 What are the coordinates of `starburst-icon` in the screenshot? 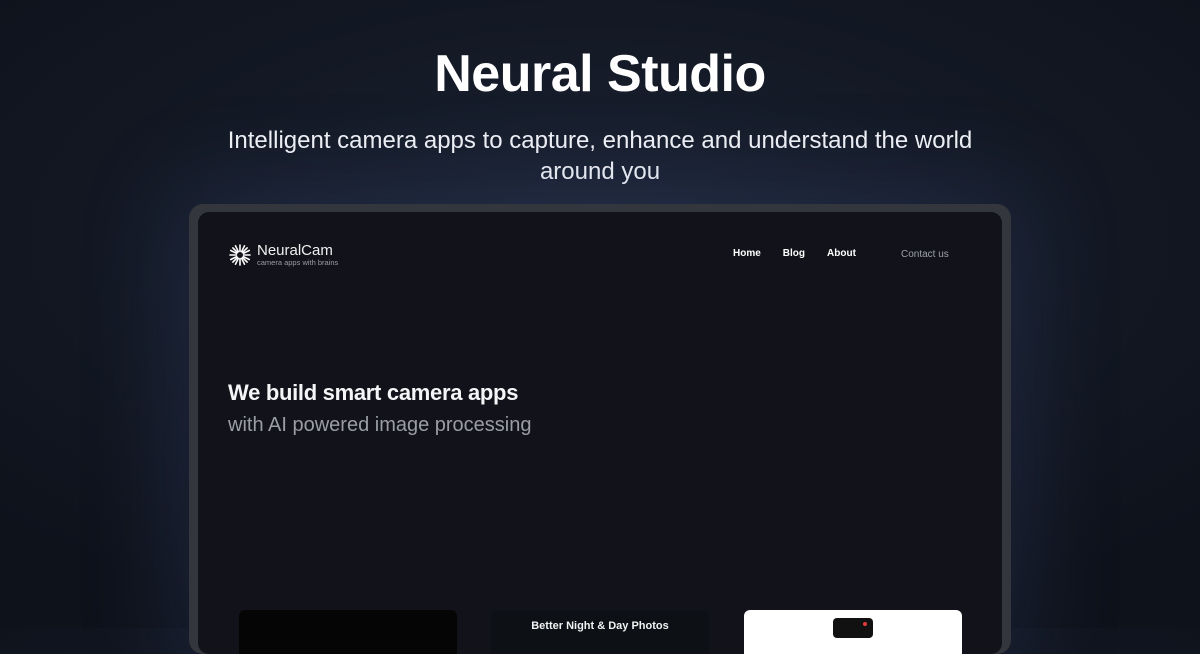 It's located at (240, 255).